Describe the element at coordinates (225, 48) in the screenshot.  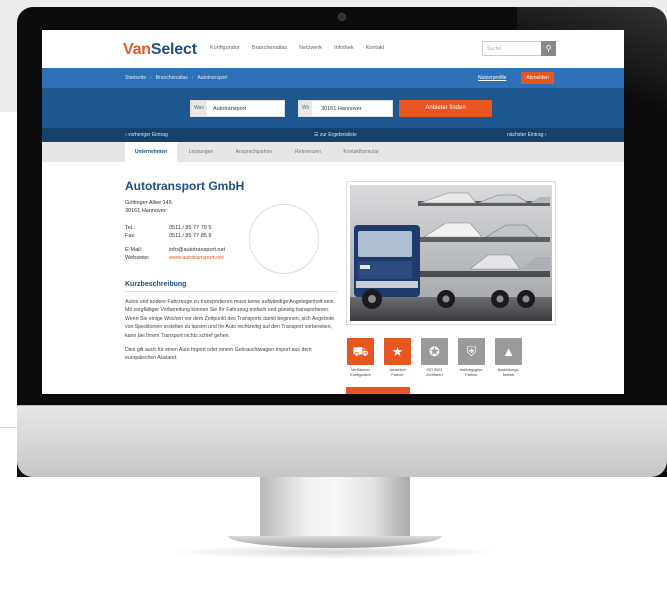
I see `nav-item-konfigurator: Konfigurator` at that location.